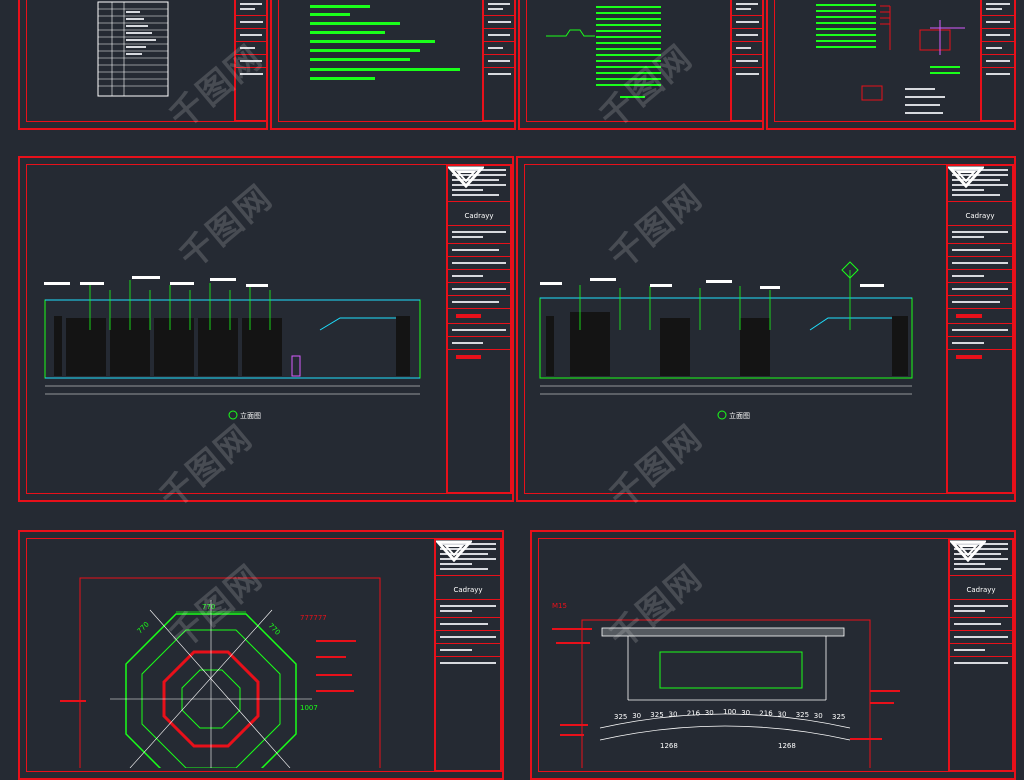 The width and height of the screenshot is (1024, 780). What do you see at coordinates (603, 52) in the screenshot?
I see `material-schedule` at bounding box center [603, 52].